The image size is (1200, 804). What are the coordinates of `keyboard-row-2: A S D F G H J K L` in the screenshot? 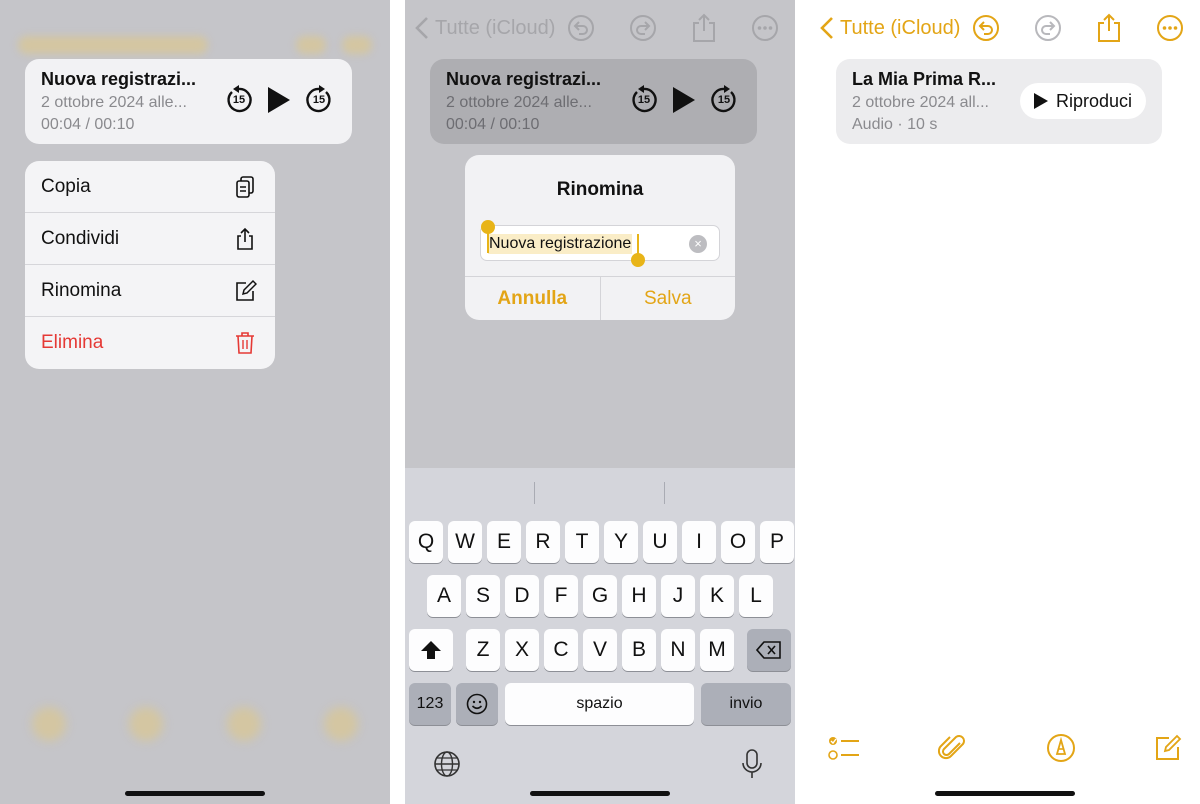 It's located at (600, 596).